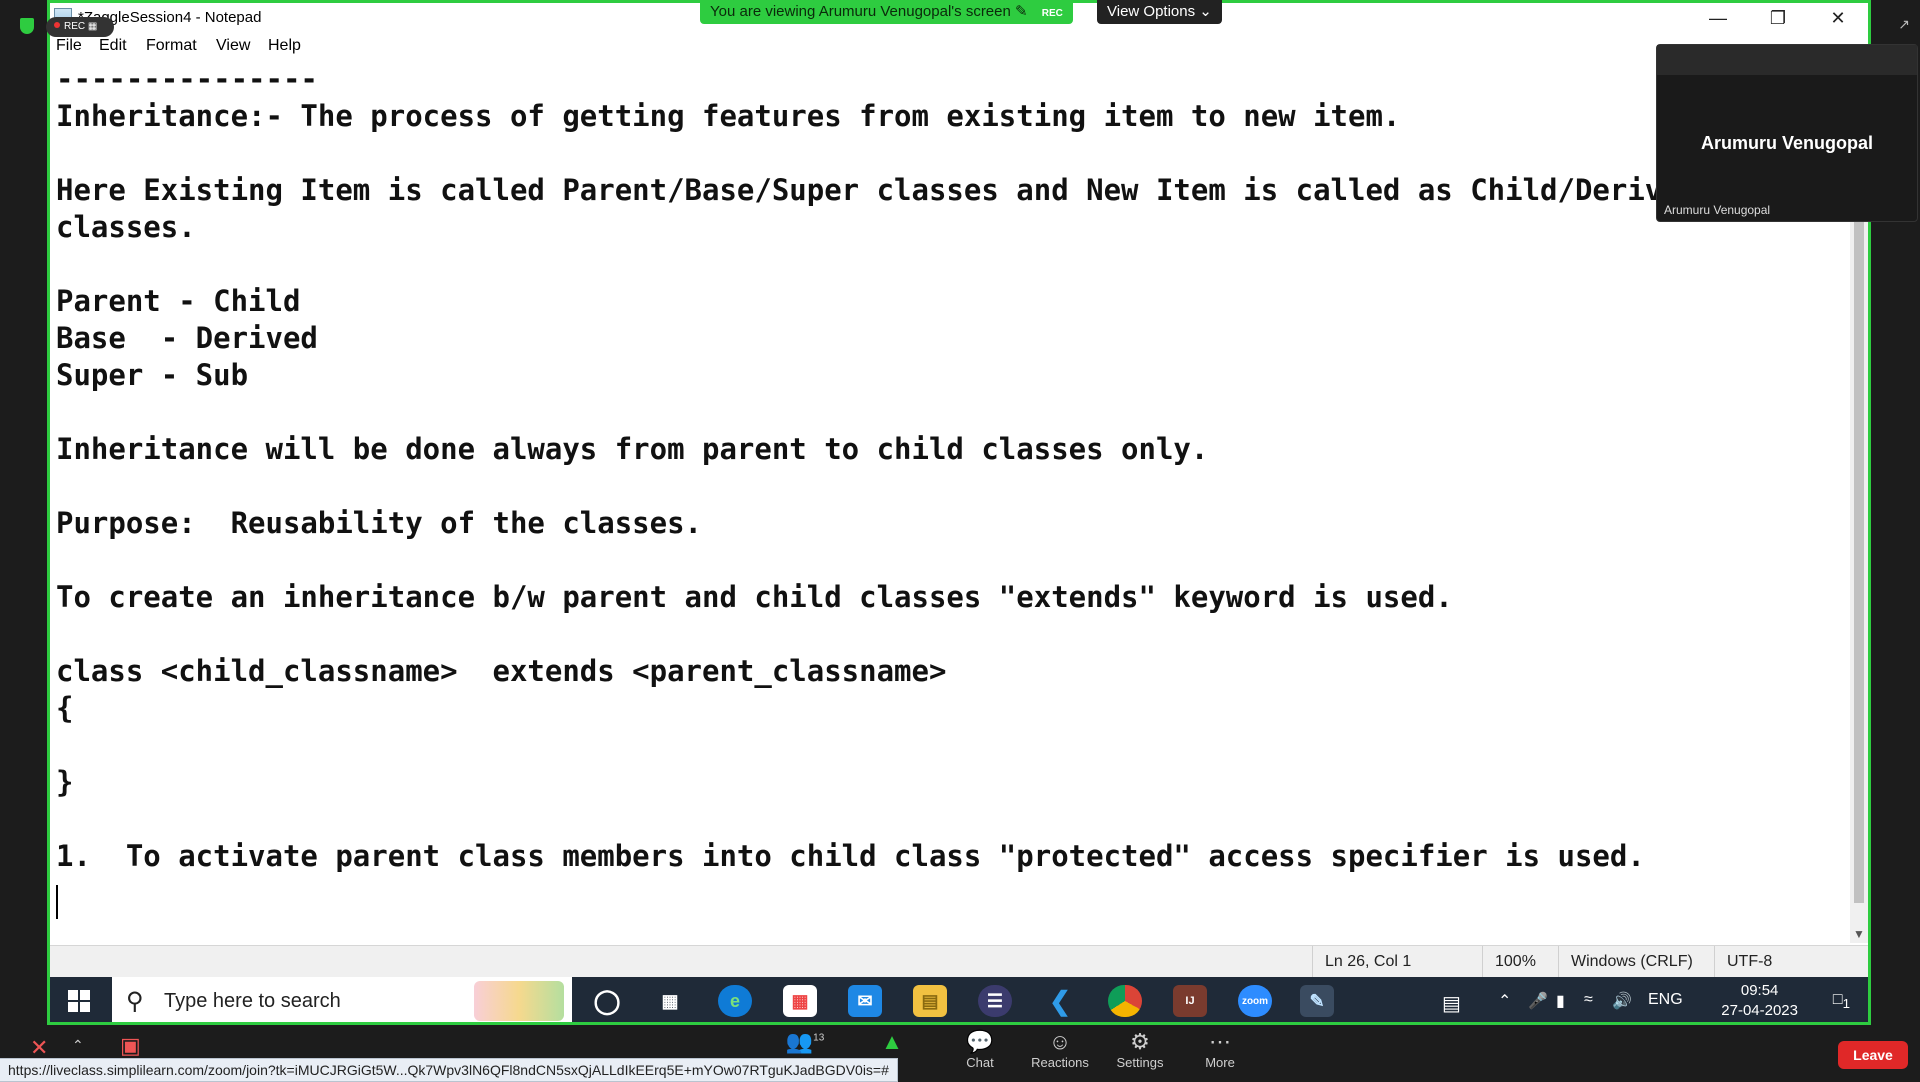  Describe the element at coordinates (178, 301) in the screenshot. I see `editor-line: Parent - Child` at that location.